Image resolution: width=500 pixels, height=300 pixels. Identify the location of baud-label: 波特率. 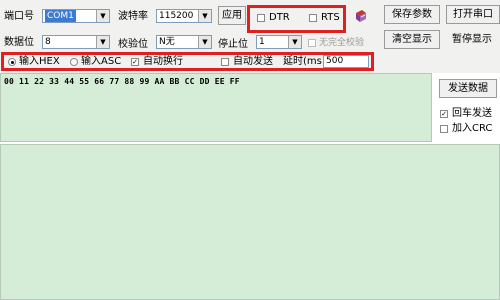
(133, 16).